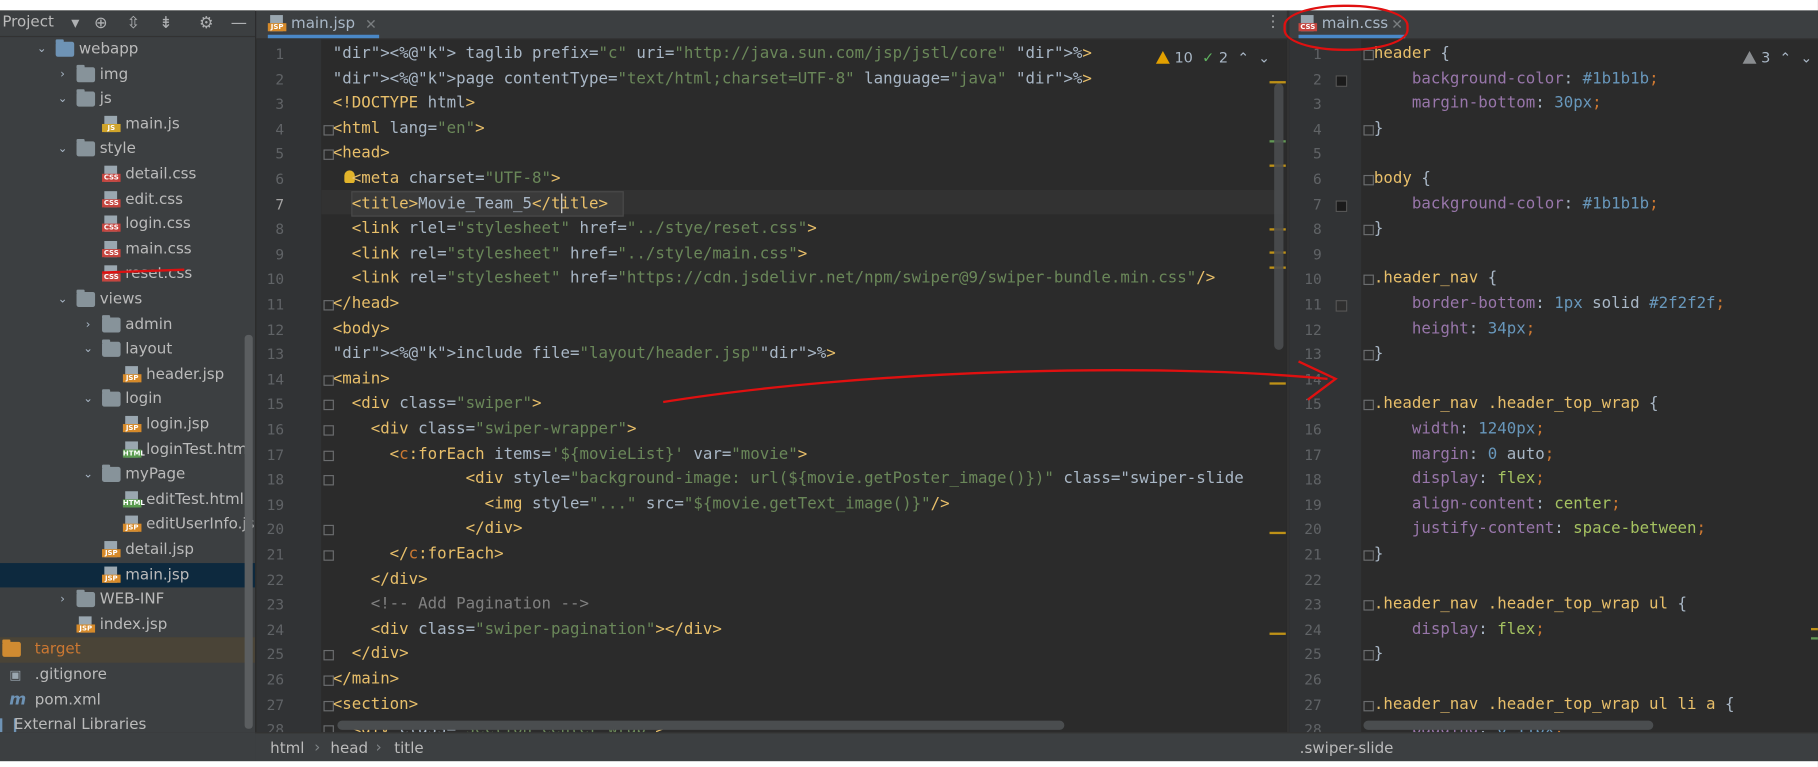 This screenshot has width=1818, height=767. I want to click on code-line: .header_nav {, so click(1435, 279).